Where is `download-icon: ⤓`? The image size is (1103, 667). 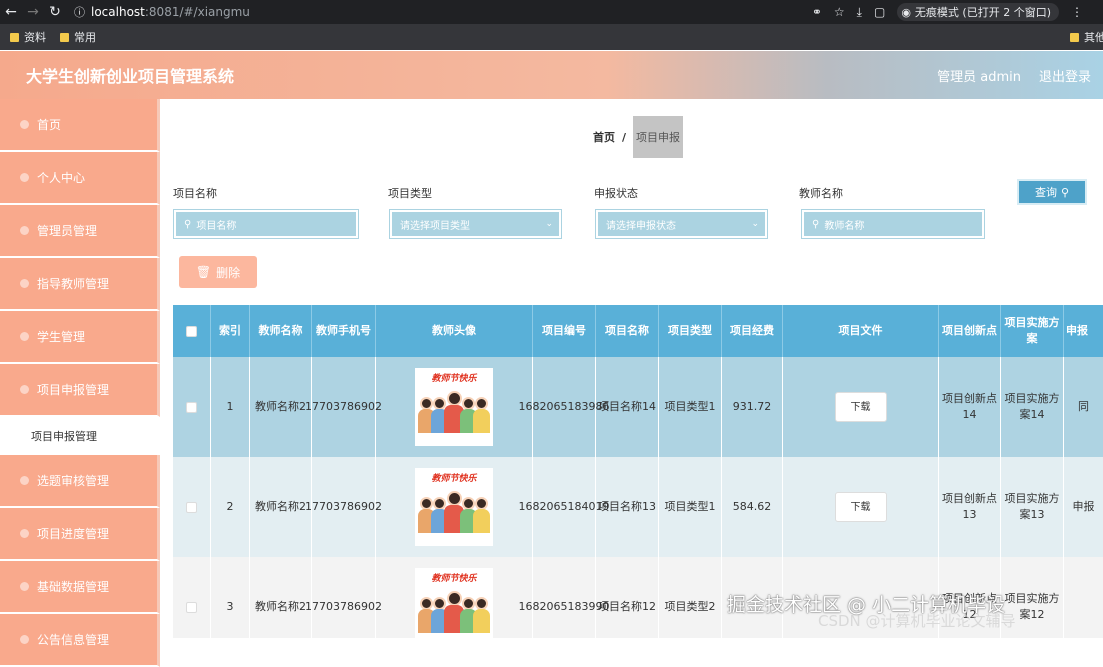
download-icon: ⤓ is located at coordinates (859, 12).